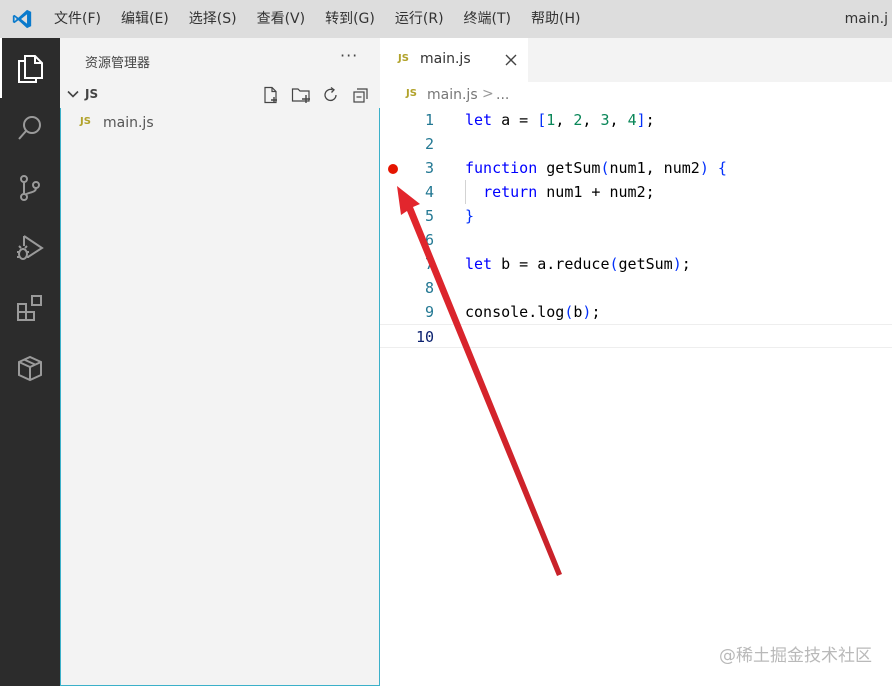 The width and height of the screenshot is (892, 686). What do you see at coordinates (533, 312) in the screenshot?
I see `line-text: console.log(b);` at bounding box center [533, 312].